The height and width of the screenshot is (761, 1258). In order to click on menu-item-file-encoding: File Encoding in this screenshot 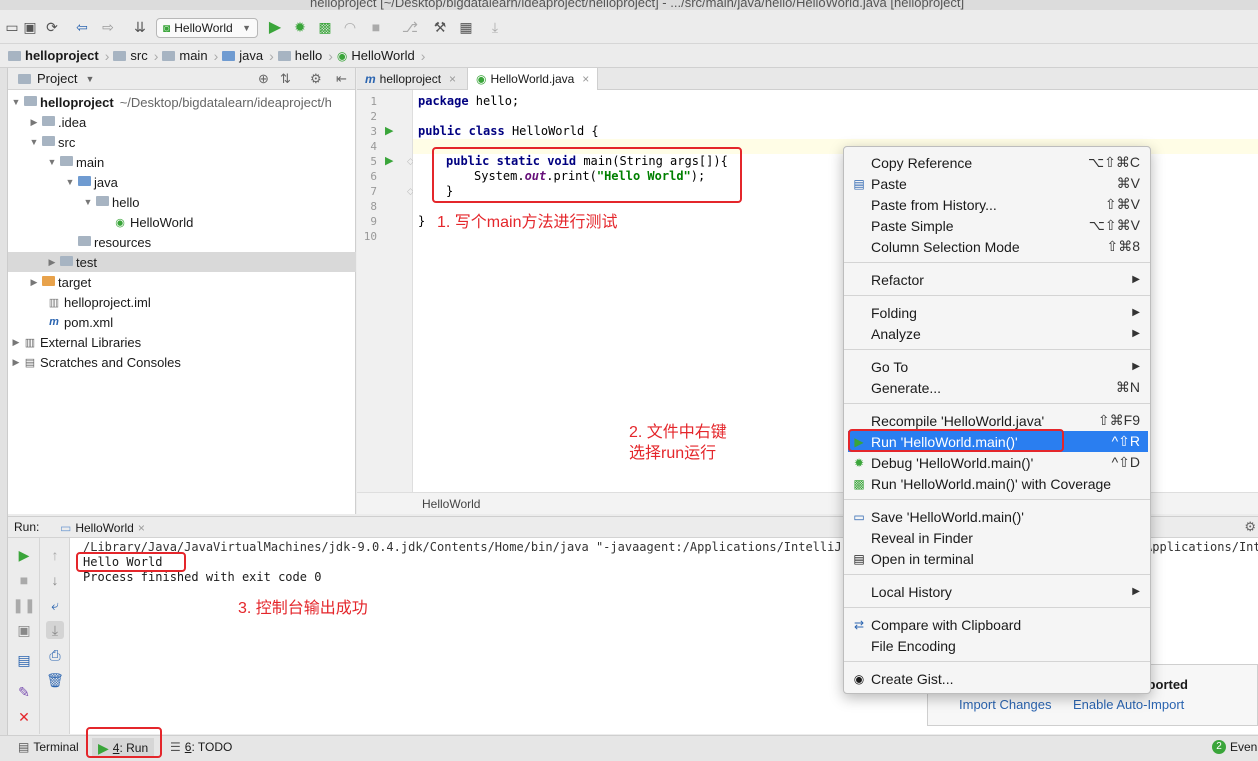, I will do `click(998, 645)`.